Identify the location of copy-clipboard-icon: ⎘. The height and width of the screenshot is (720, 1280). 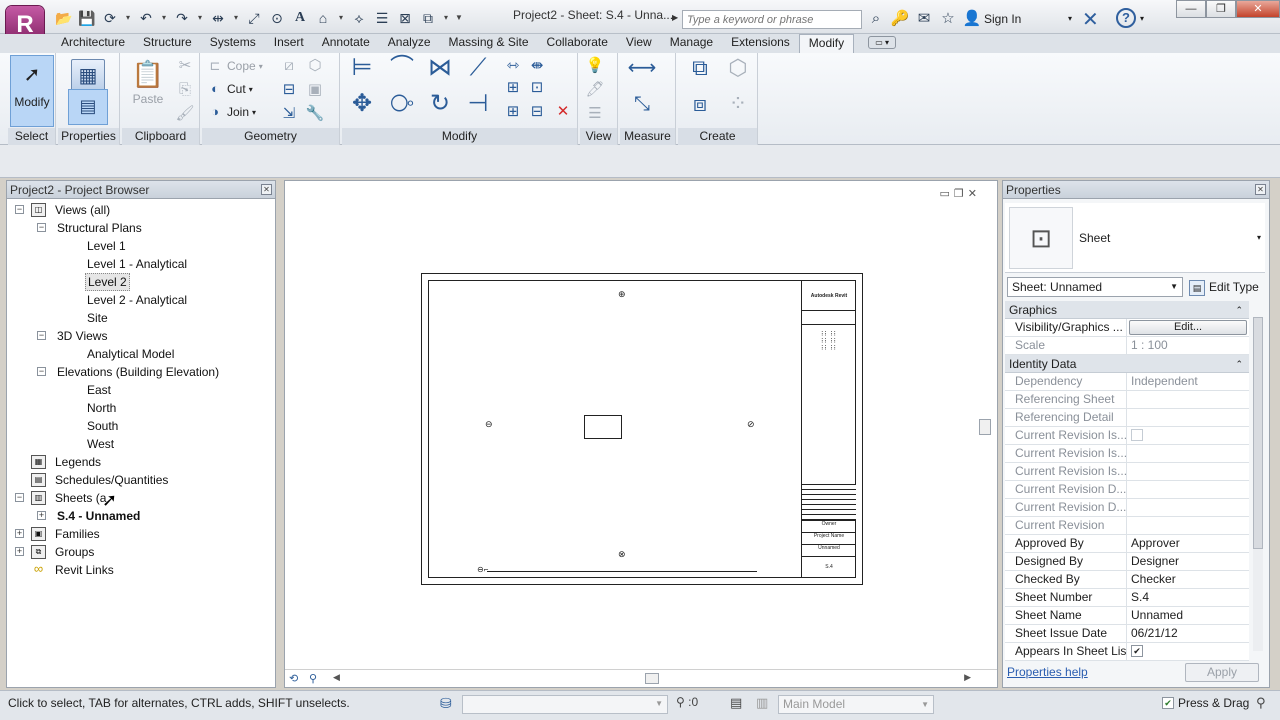
(185, 90).